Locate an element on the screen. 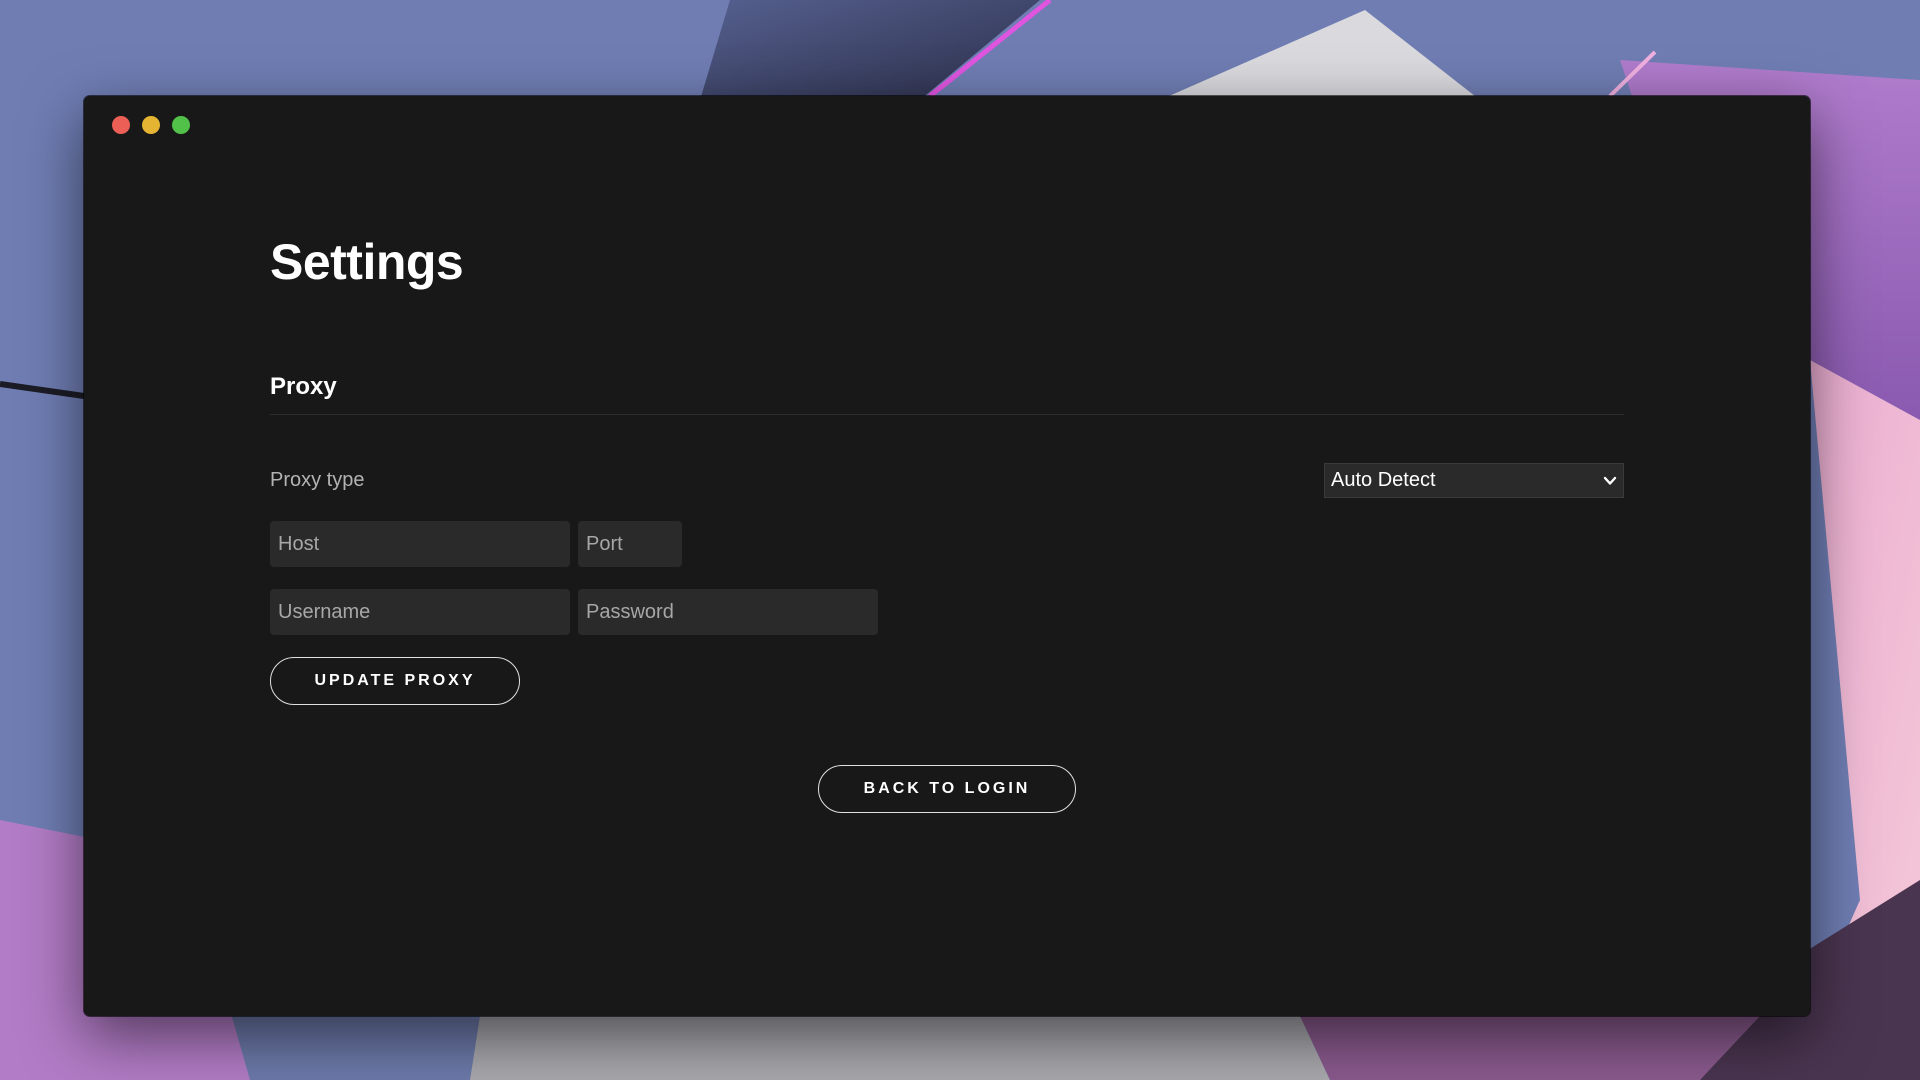  proxy-type-selected-value: Auto Detect is located at coordinates (1383, 480).